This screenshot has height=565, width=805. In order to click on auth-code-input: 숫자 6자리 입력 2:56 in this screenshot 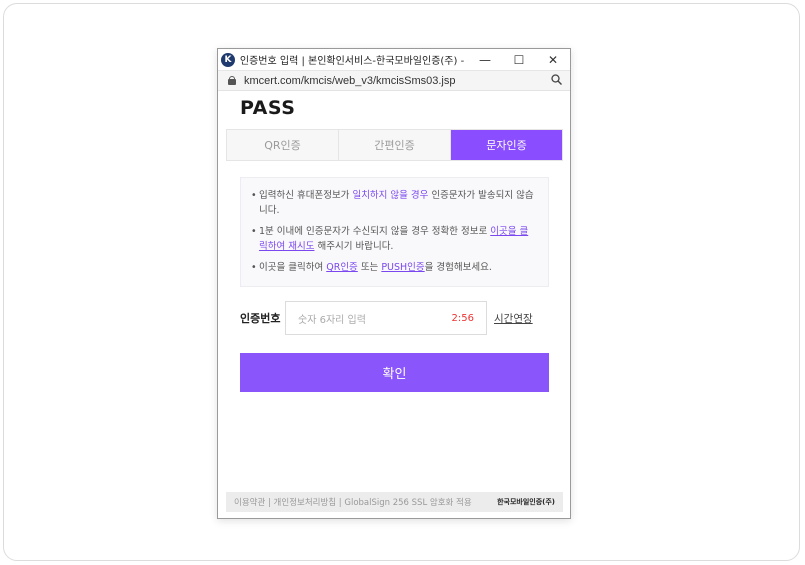, I will do `click(386, 318)`.